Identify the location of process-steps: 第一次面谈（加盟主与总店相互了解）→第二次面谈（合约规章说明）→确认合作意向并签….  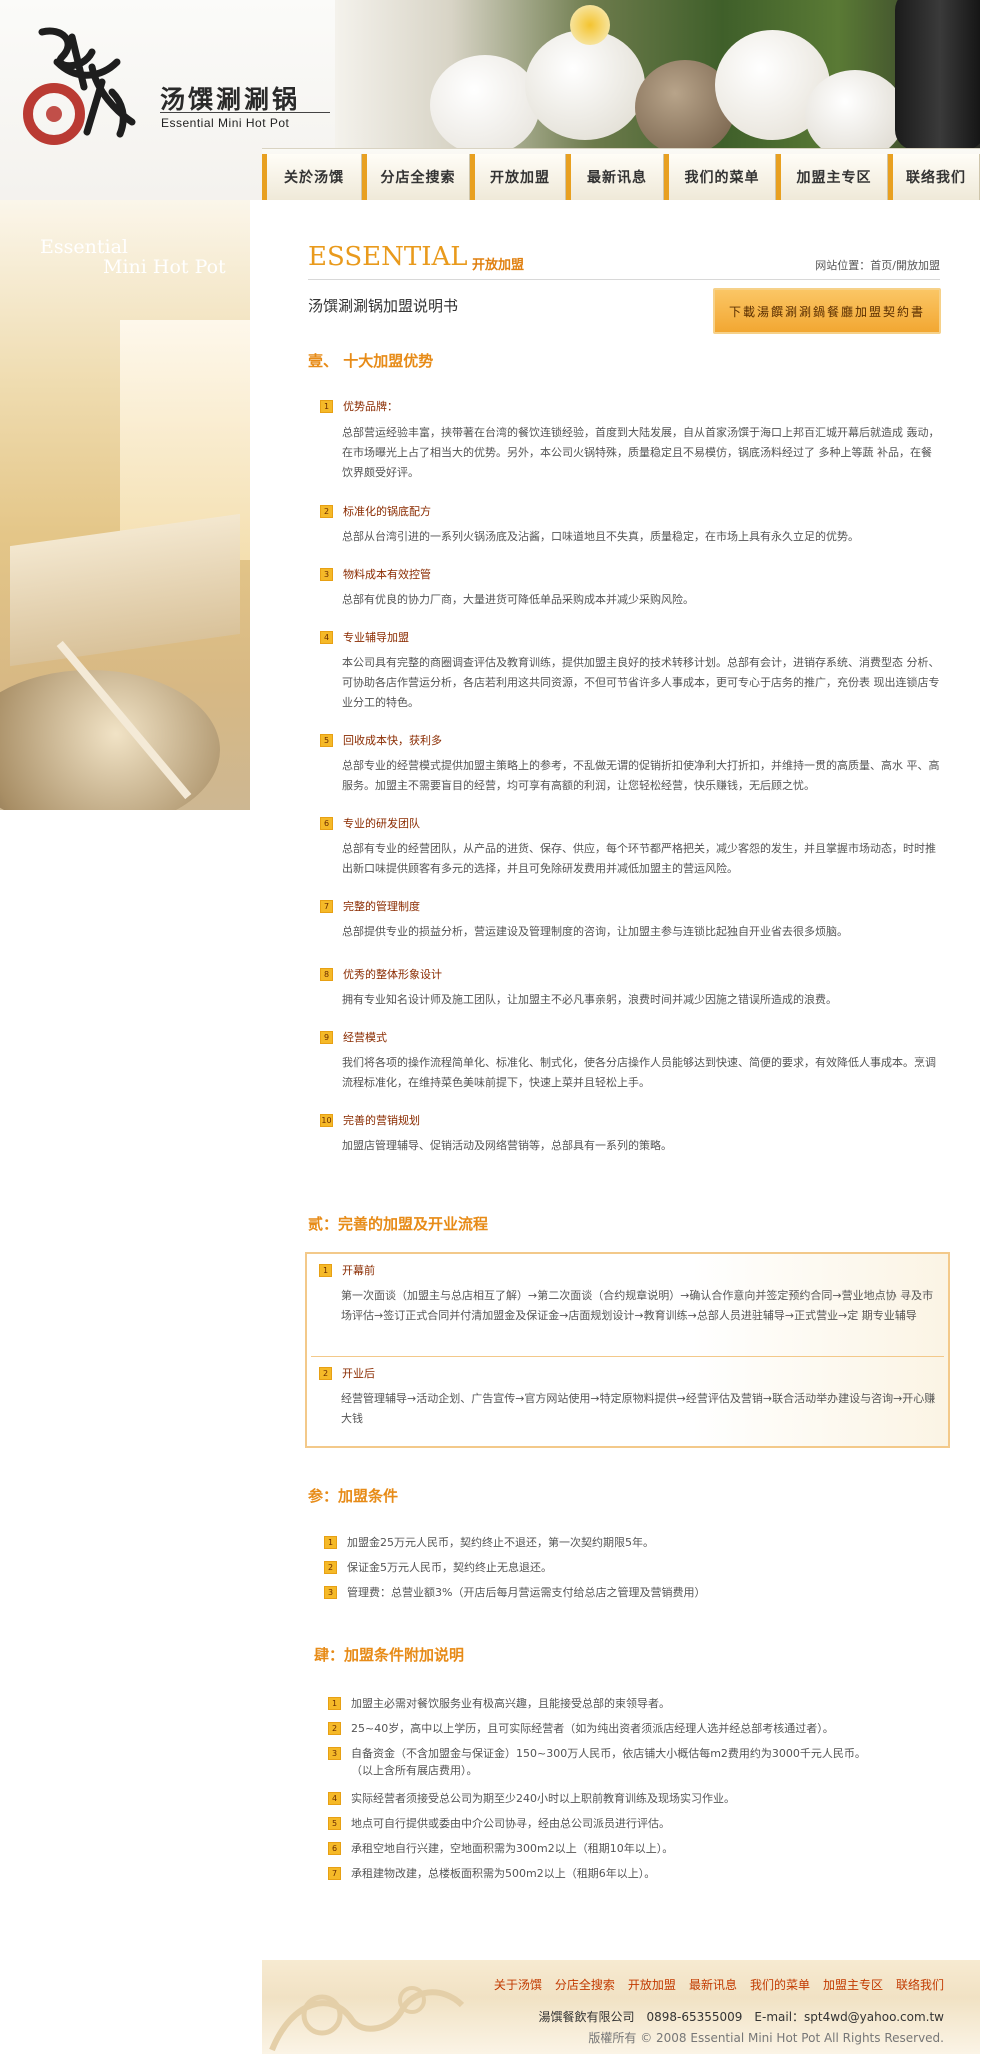
(637, 1305).